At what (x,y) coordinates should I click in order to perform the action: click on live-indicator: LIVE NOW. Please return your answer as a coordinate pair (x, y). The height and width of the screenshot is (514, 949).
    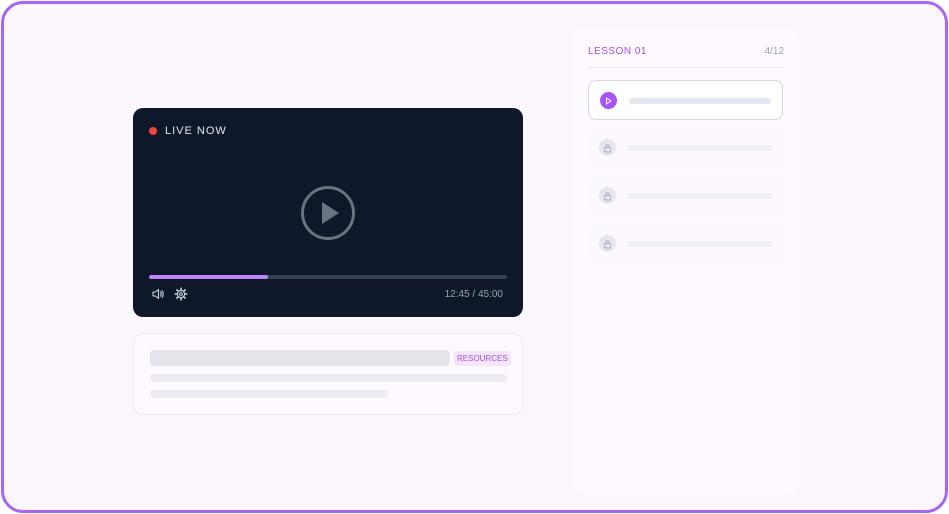
    Looking at the image, I should click on (188, 131).